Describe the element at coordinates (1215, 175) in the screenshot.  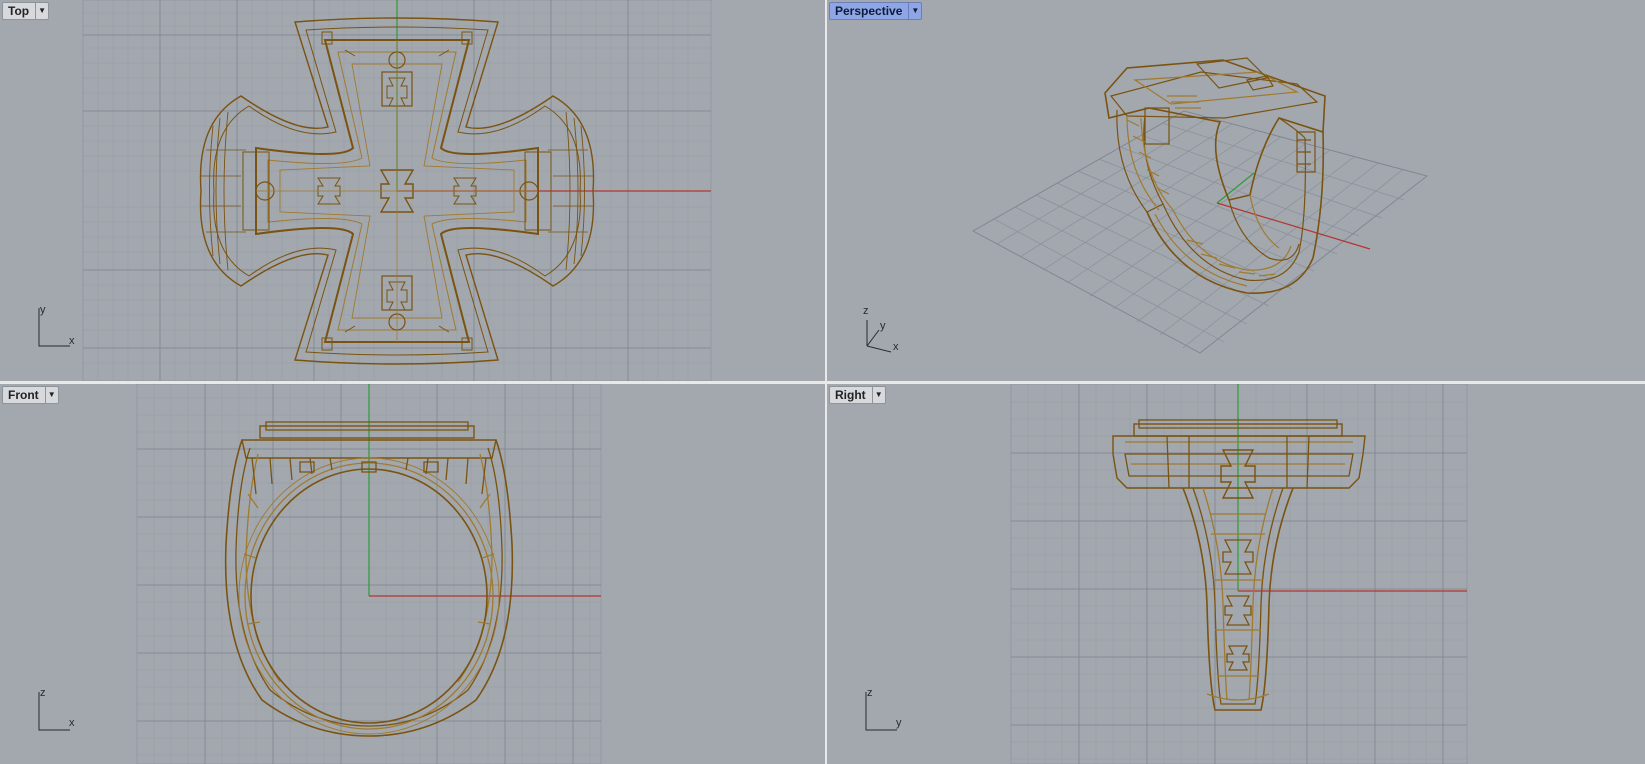
I see `ring-wireframe-perspective` at that location.